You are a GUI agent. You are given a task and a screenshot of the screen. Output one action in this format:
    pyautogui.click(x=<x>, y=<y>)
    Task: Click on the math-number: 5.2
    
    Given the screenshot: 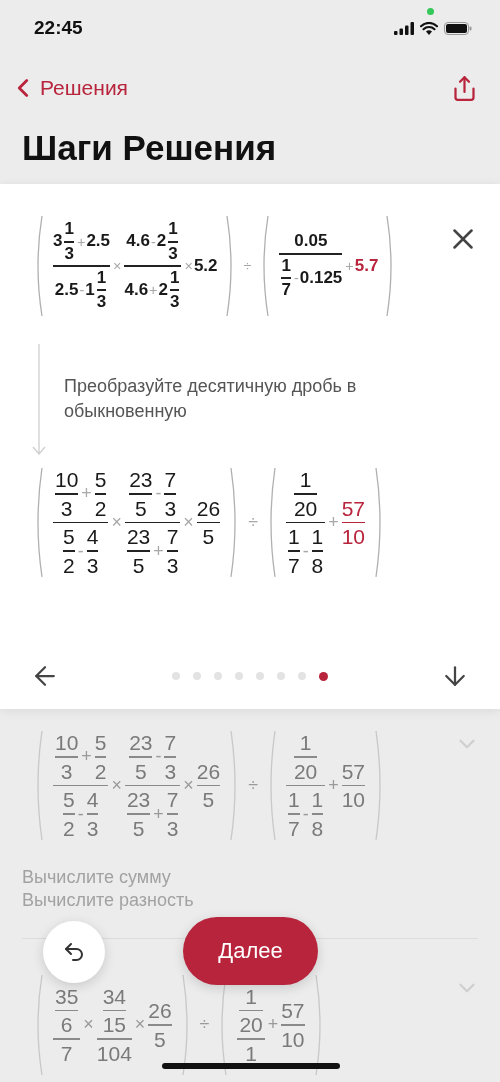 What is the action you would take?
    pyautogui.click(x=205, y=266)
    